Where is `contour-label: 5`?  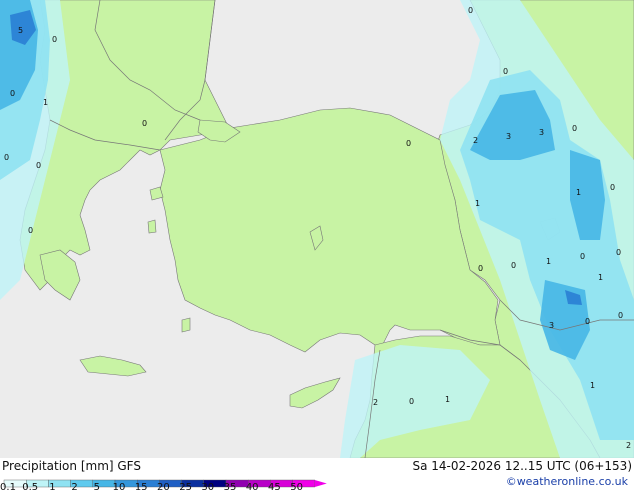 contour-label: 5 is located at coordinates (20, 30).